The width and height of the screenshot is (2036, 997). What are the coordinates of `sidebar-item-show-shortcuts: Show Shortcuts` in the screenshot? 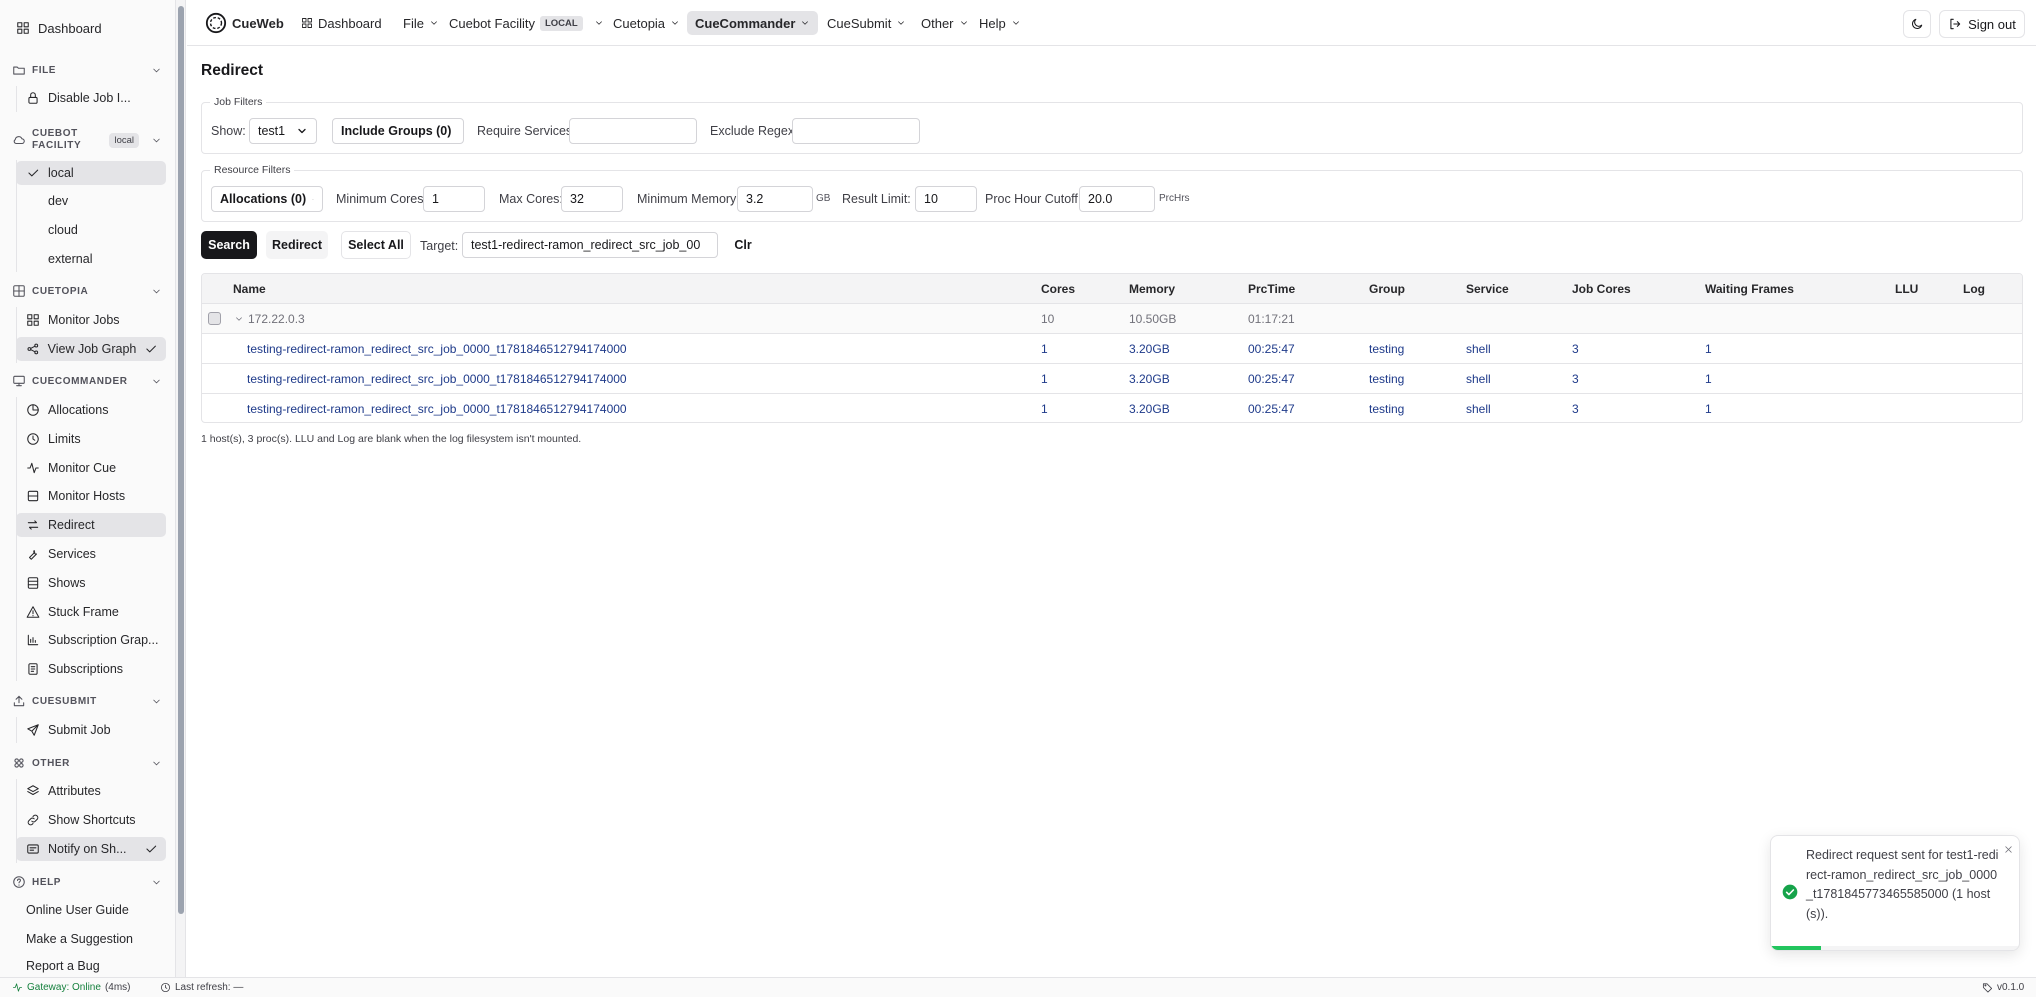 It's located at (91, 820).